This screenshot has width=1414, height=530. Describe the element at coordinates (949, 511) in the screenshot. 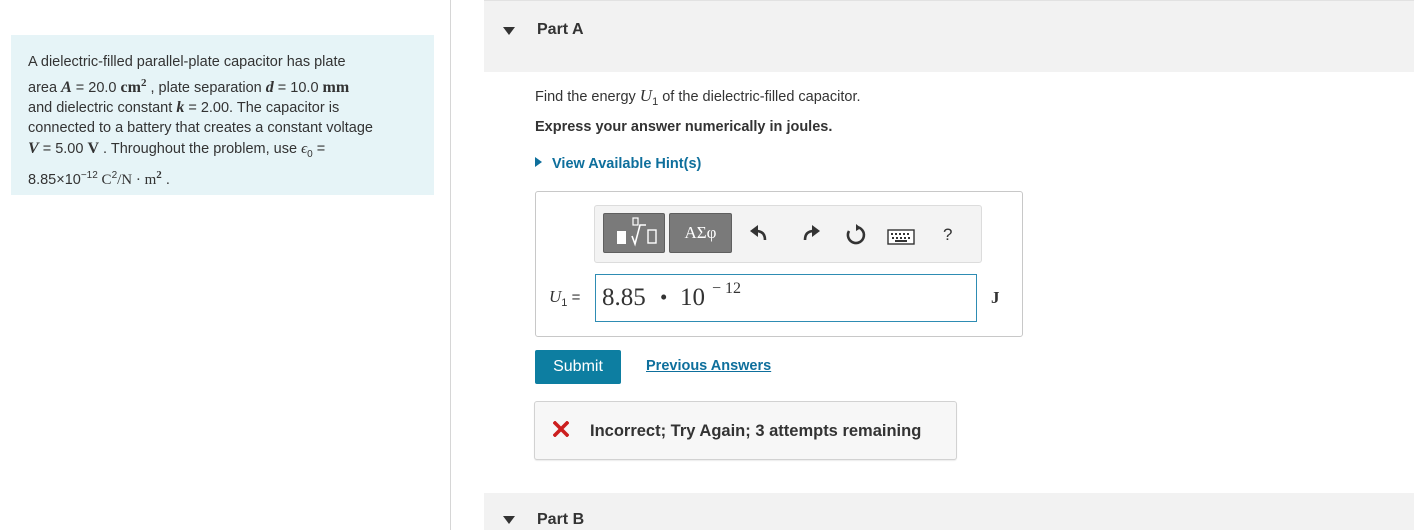

I see `part-b-header: Part B` at that location.